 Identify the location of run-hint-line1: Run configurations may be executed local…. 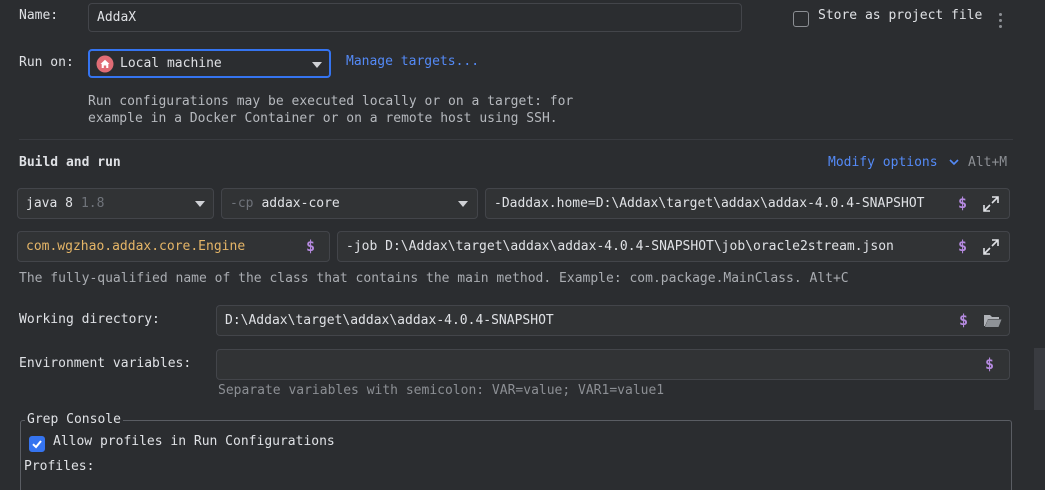
(331, 101).